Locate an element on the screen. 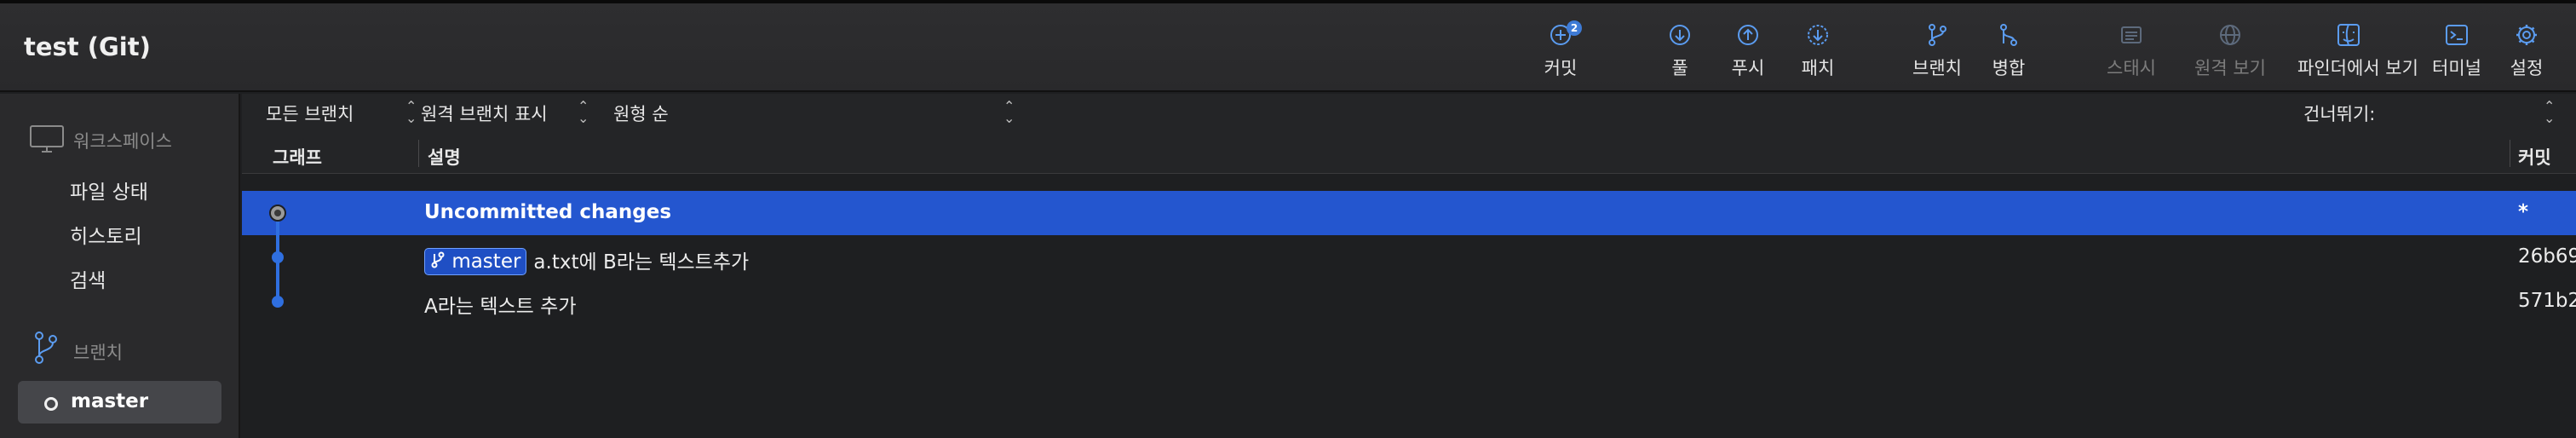 This screenshot has width=2576, height=438. merge-icon is located at coordinates (2008, 35).